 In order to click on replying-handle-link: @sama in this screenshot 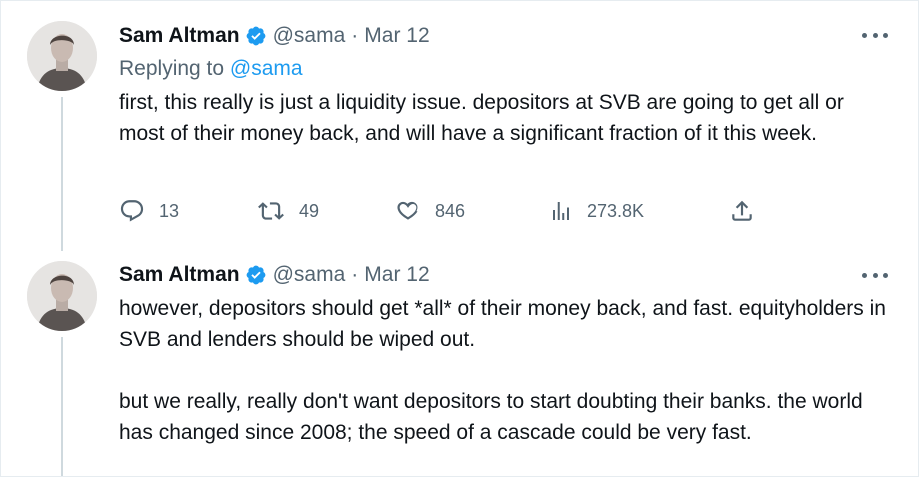, I will do `click(266, 68)`.